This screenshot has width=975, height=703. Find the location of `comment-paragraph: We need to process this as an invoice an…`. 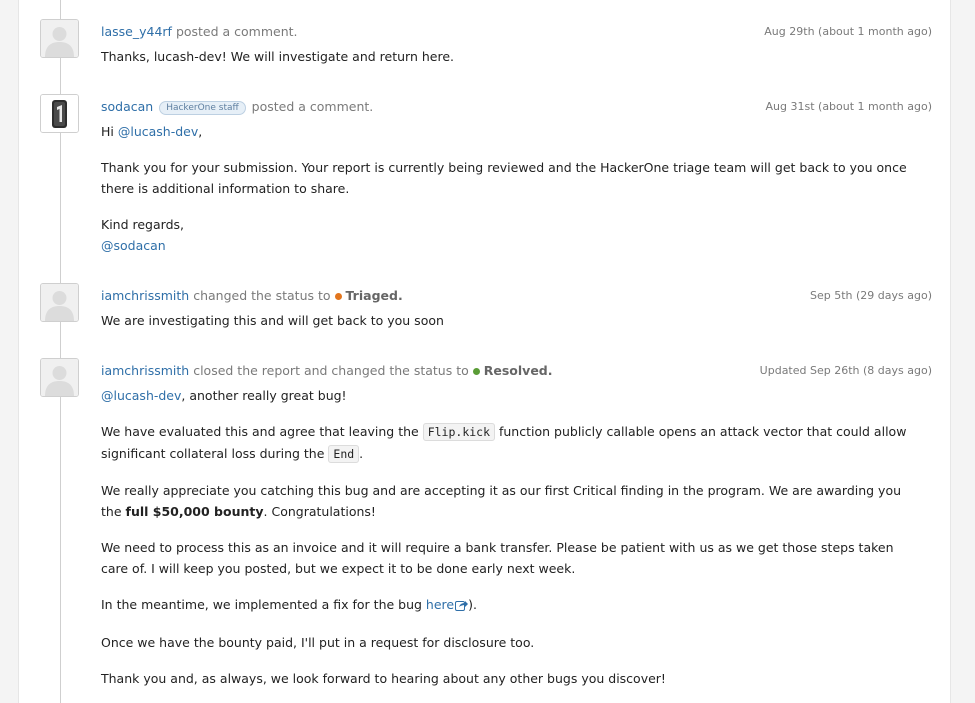

comment-paragraph: We need to process this as an invoice an… is located at coordinates (497, 558).